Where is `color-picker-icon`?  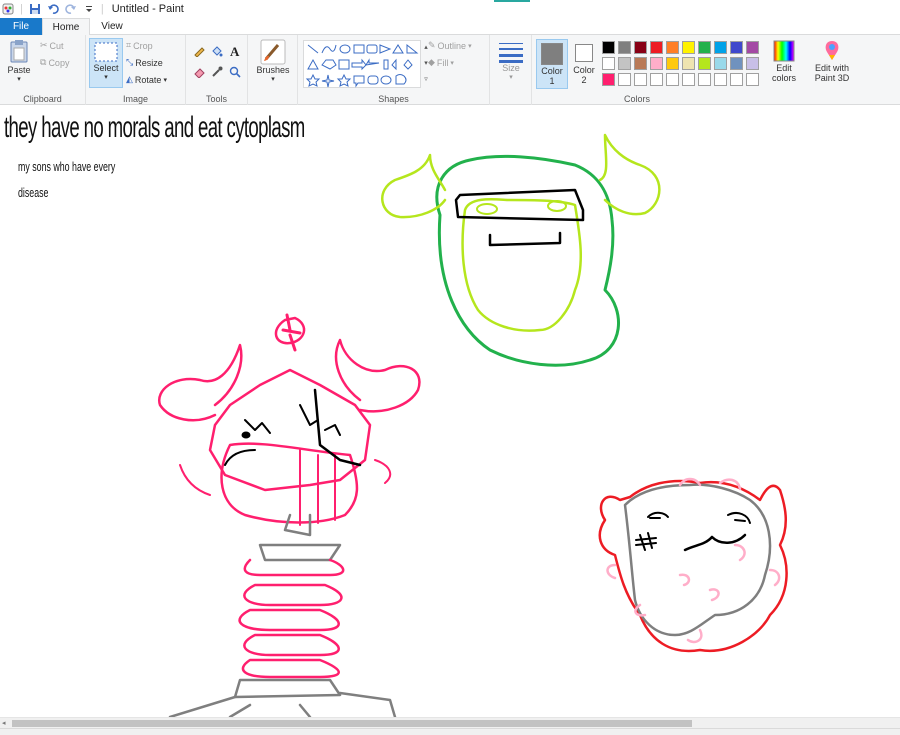
color-picker-icon is located at coordinates (217, 72).